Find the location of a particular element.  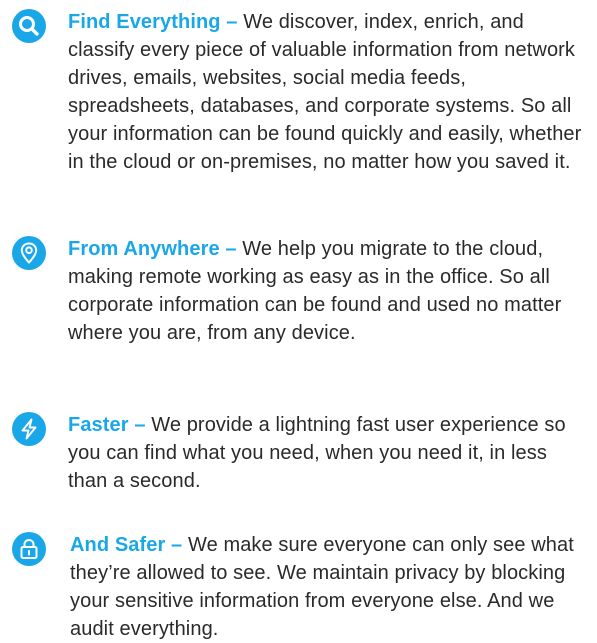

feature-title: Find Everything is located at coordinates (144, 22).